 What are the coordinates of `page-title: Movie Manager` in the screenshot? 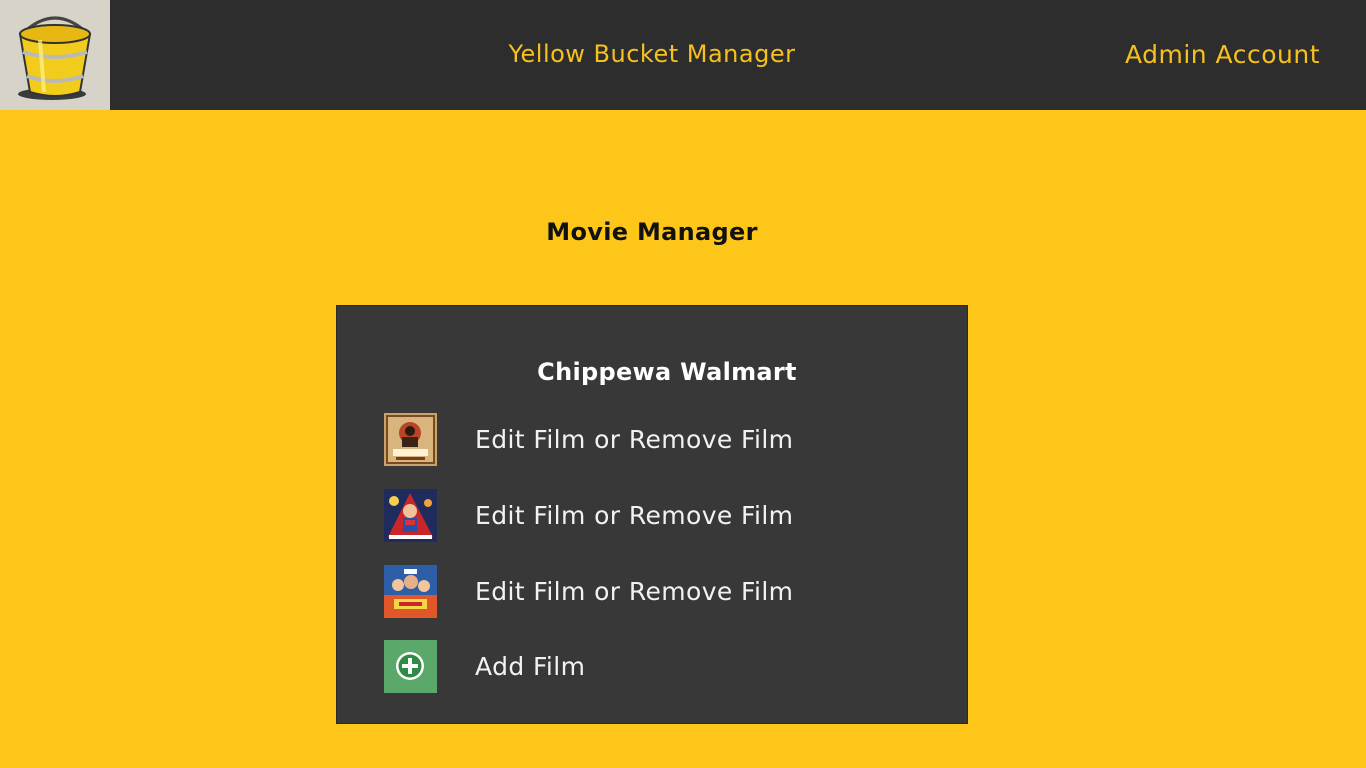 It's located at (652, 232).